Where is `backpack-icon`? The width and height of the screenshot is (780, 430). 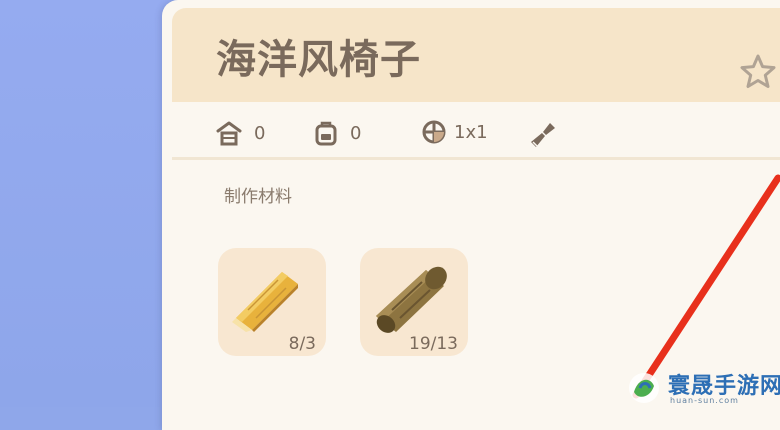
backpack-icon is located at coordinates (326, 133).